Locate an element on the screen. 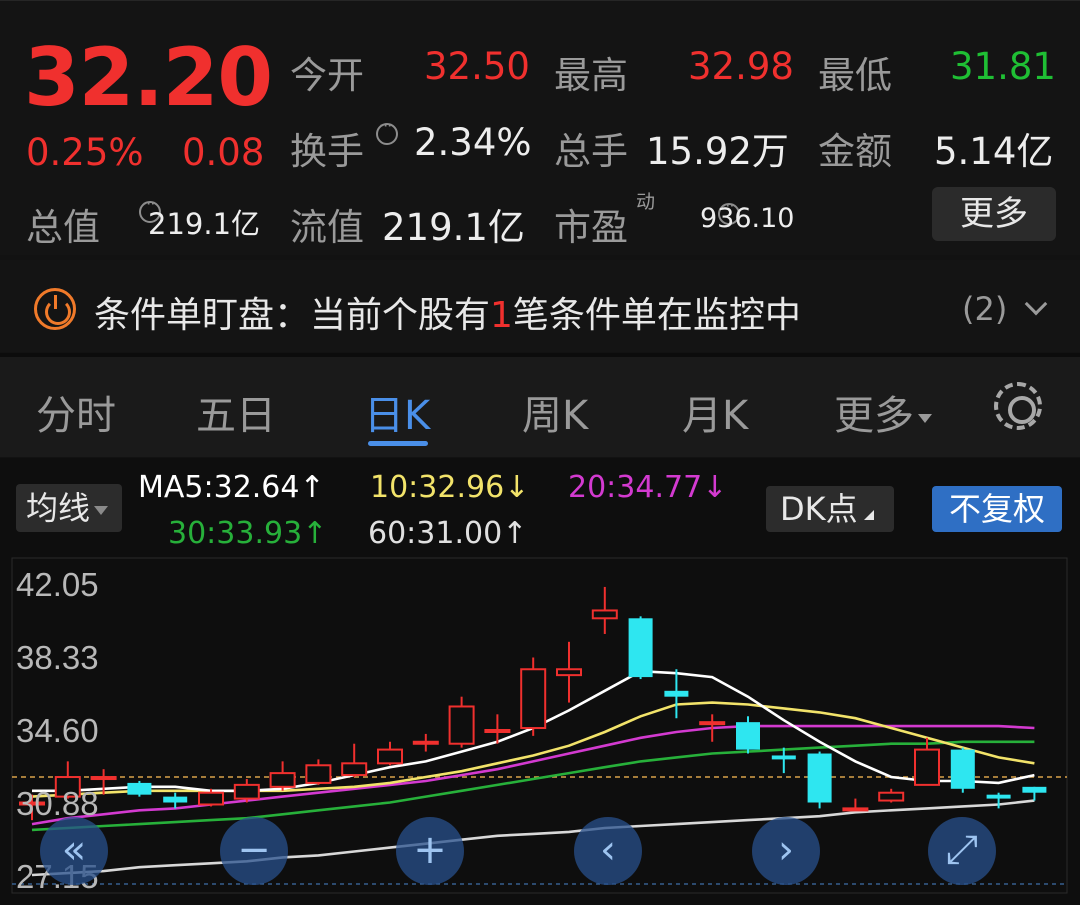 This screenshot has height=905, width=1080. y-tick-label: 34.60 is located at coordinates (57, 730).